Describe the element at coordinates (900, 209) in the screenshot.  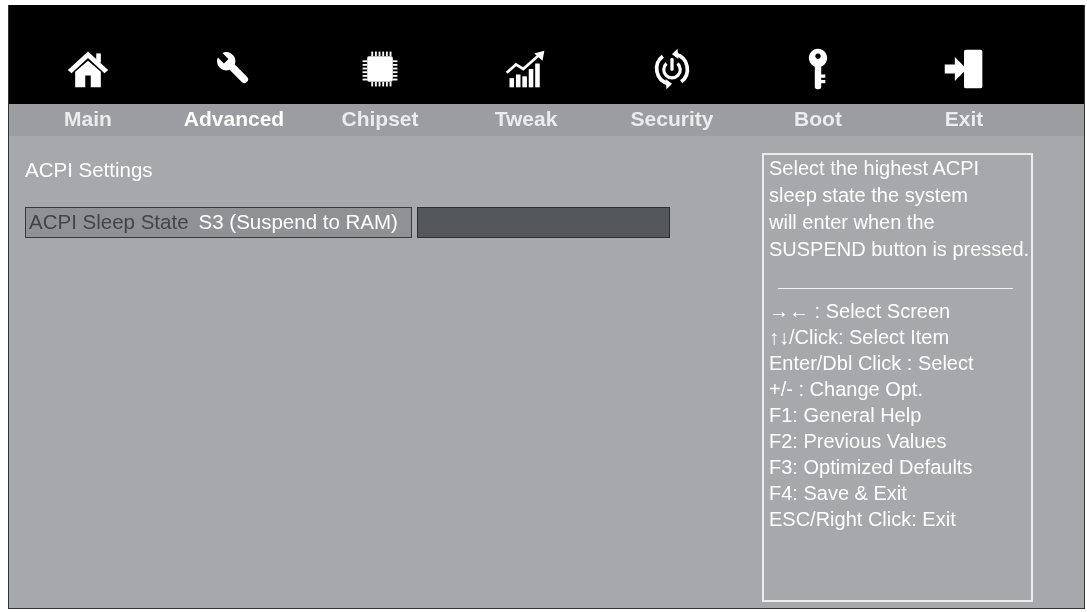
I see `help-text: Select the highest ACPI sleep state the system will enter when the SUSPEND button is pressed.` at that location.